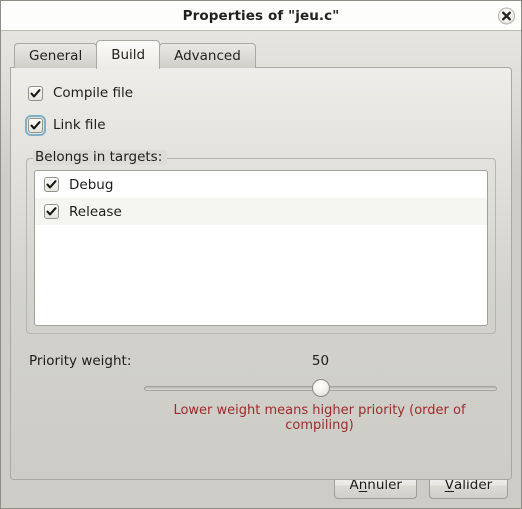 The width and height of the screenshot is (522, 509). Describe the element at coordinates (261, 211) in the screenshot. I see `list-item: Release` at that location.